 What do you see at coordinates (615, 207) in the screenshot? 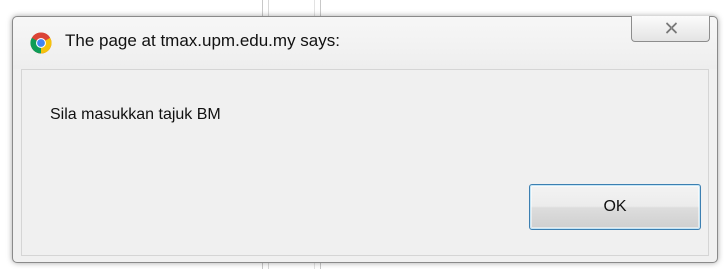
I see `ok-button: OK` at bounding box center [615, 207].